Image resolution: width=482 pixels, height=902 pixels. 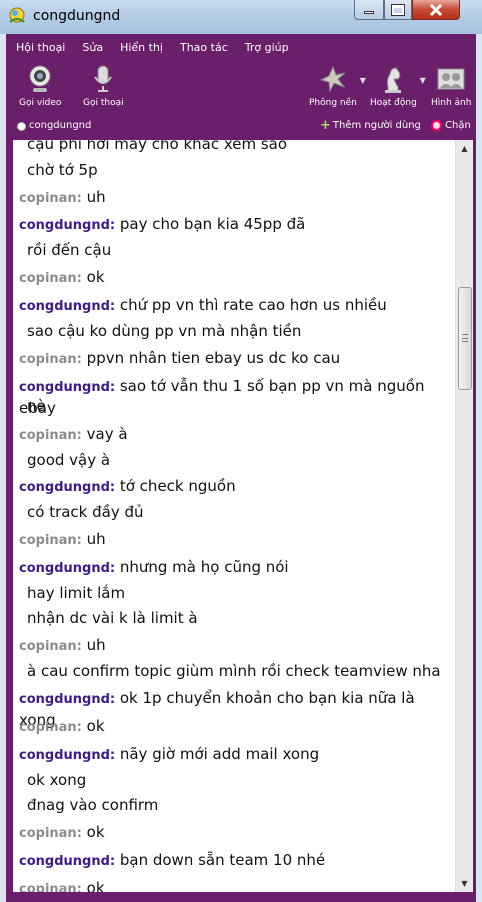 What do you see at coordinates (436, 125) in the screenshot?
I see `block-icon` at bounding box center [436, 125].